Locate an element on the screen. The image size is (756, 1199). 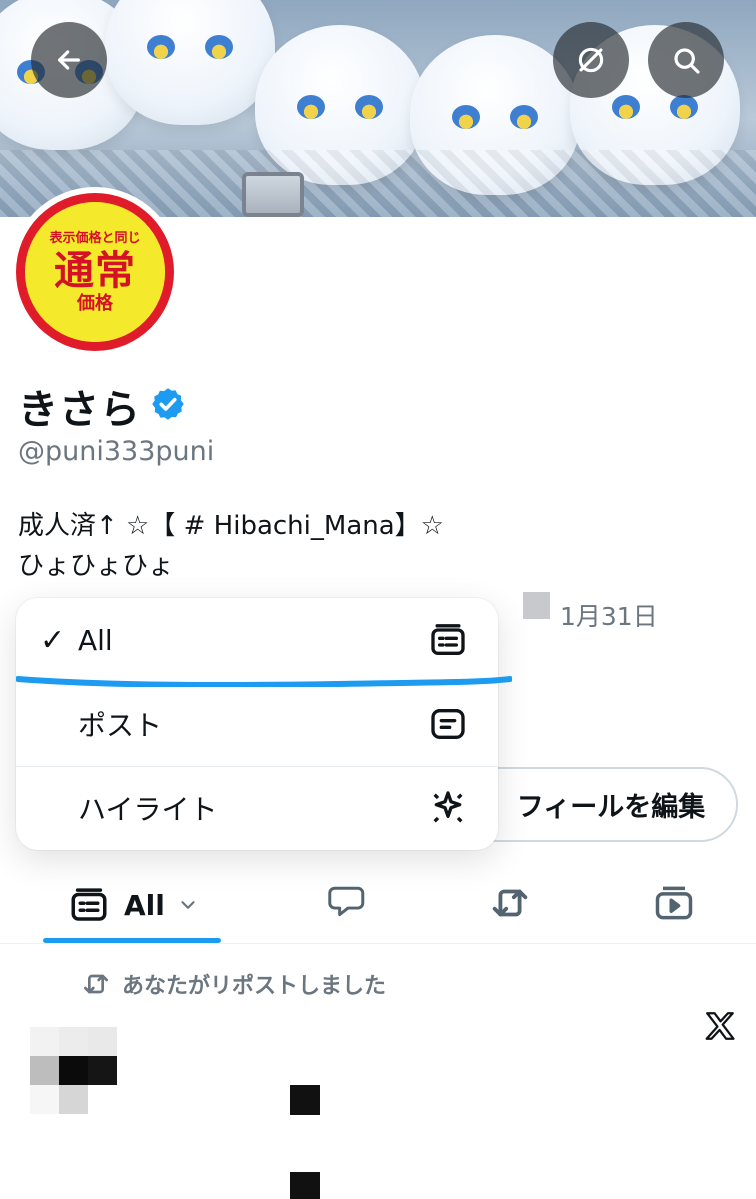
no-notifications-icon is located at coordinates (591, 60).